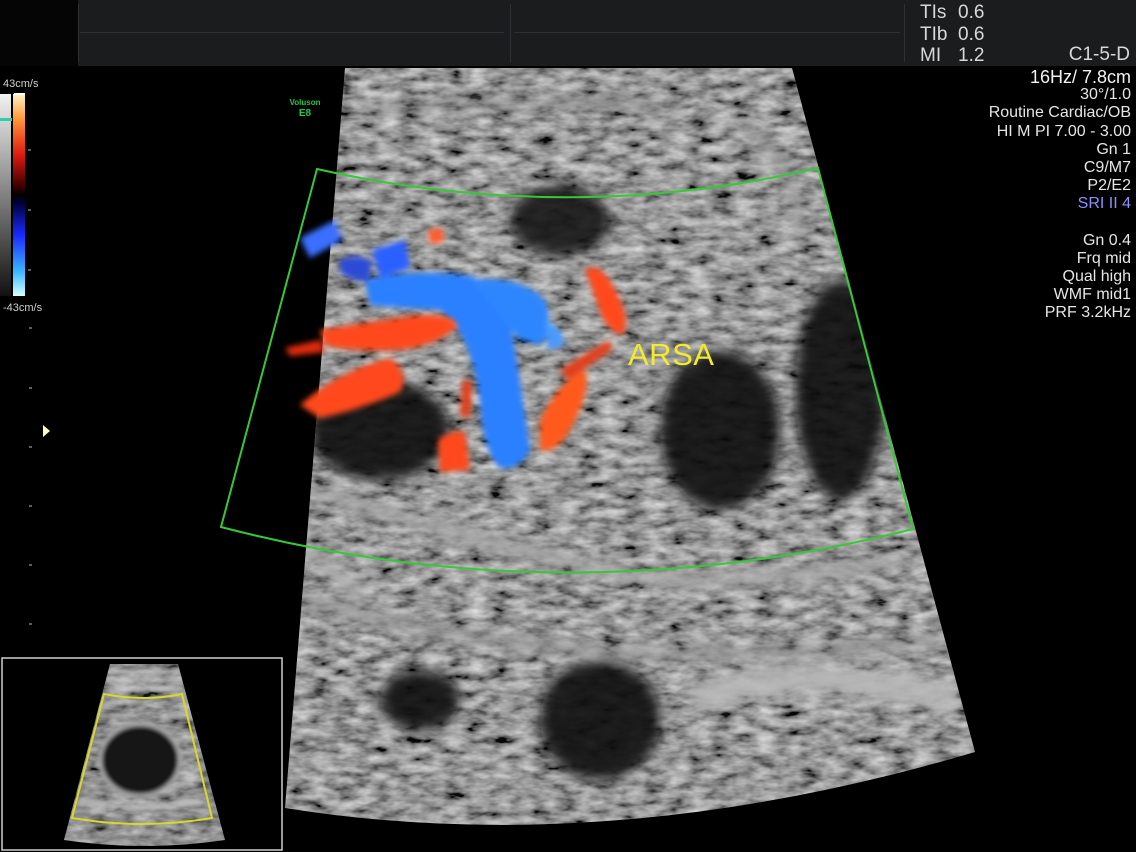 This screenshot has height=852, width=1136. I want to click on focus-marker-icon, so click(46, 431).